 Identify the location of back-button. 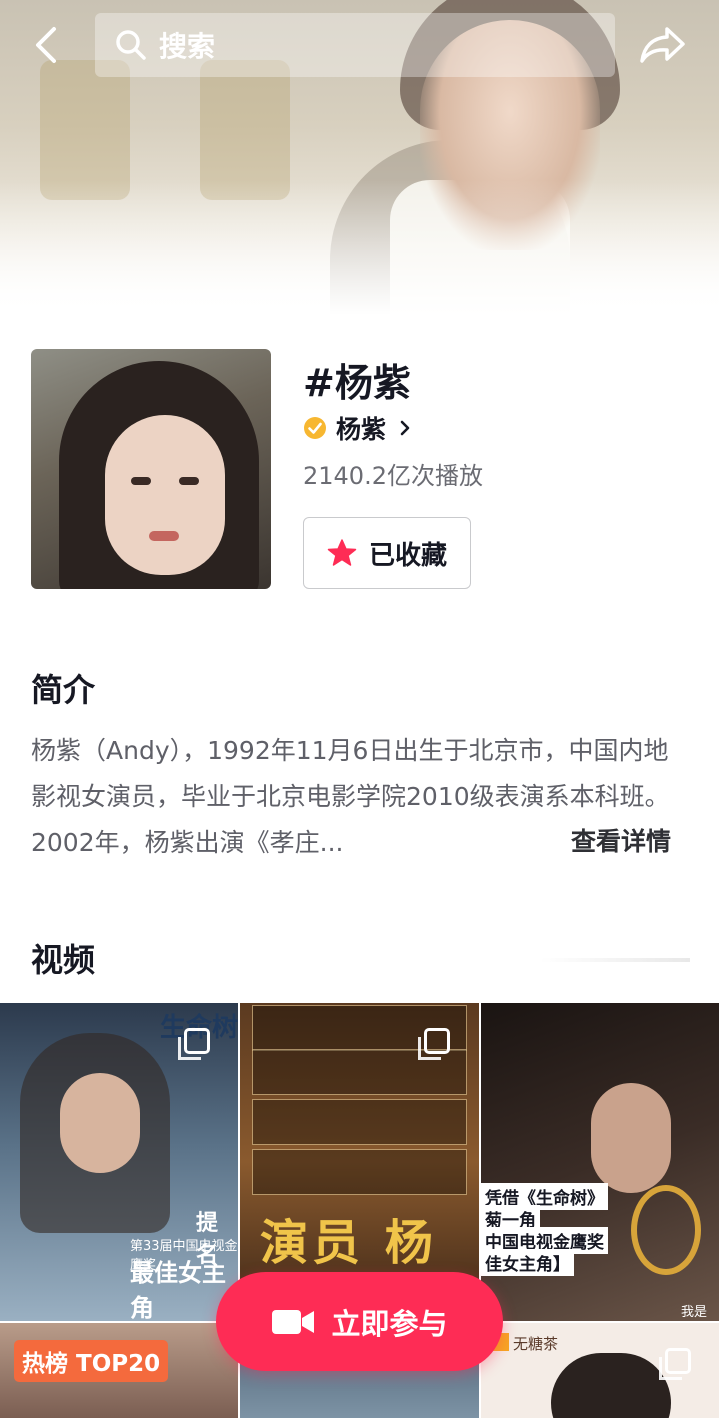
(46, 45).